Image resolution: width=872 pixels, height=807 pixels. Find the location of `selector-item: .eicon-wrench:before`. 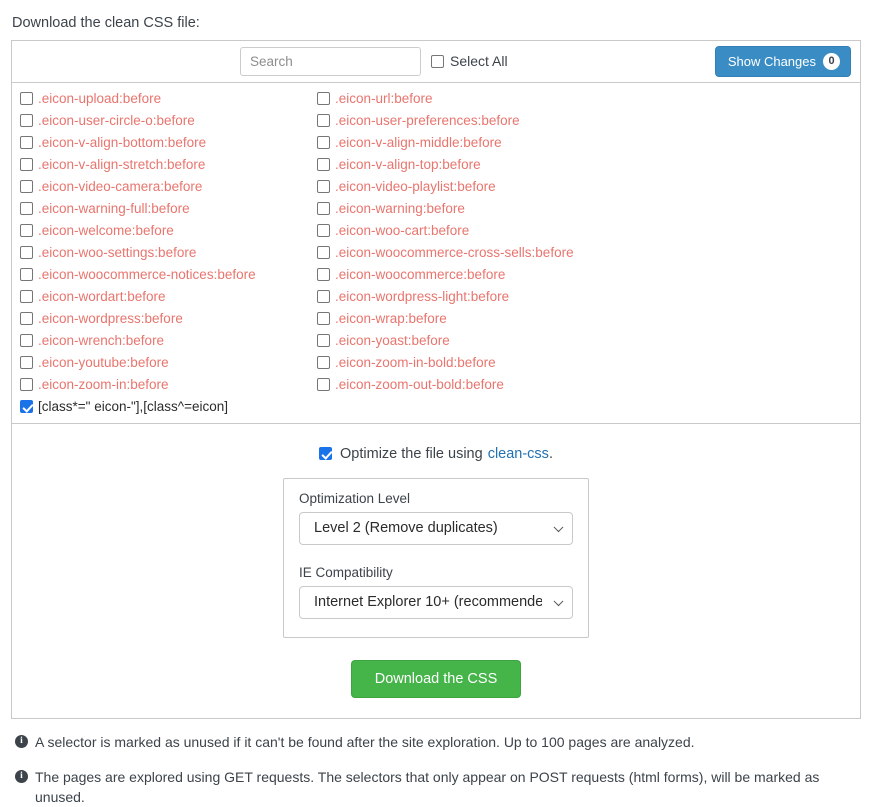

selector-item: .eicon-wrench:before is located at coordinates (160, 341).